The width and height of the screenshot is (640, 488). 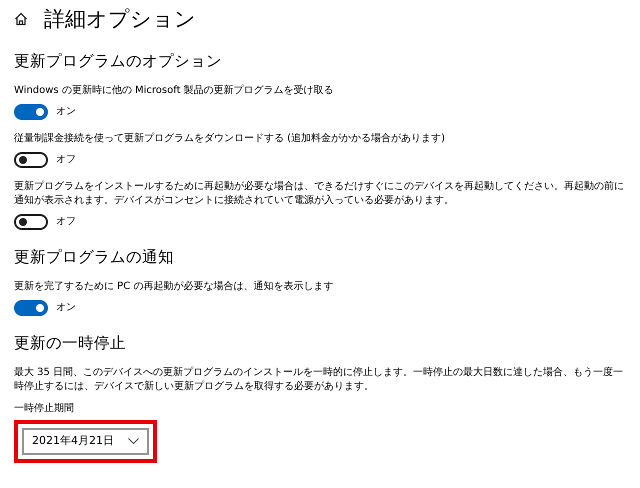 What do you see at coordinates (118, 61) in the screenshot?
I see `section-heading: 更新プログラムのオプション` at bounding box center [118, 61].